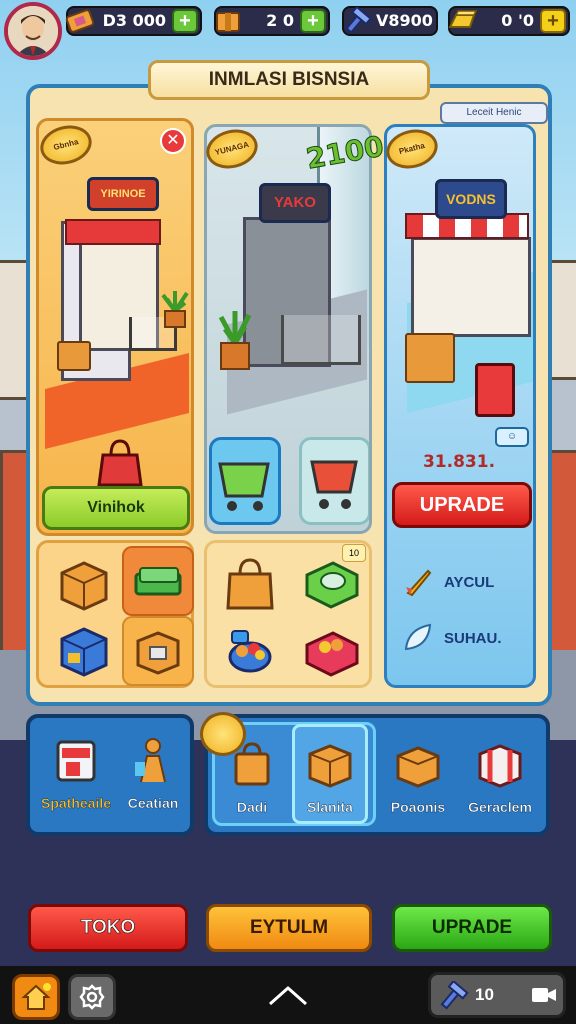  I want to click on gear-icon, so click(92, 997).